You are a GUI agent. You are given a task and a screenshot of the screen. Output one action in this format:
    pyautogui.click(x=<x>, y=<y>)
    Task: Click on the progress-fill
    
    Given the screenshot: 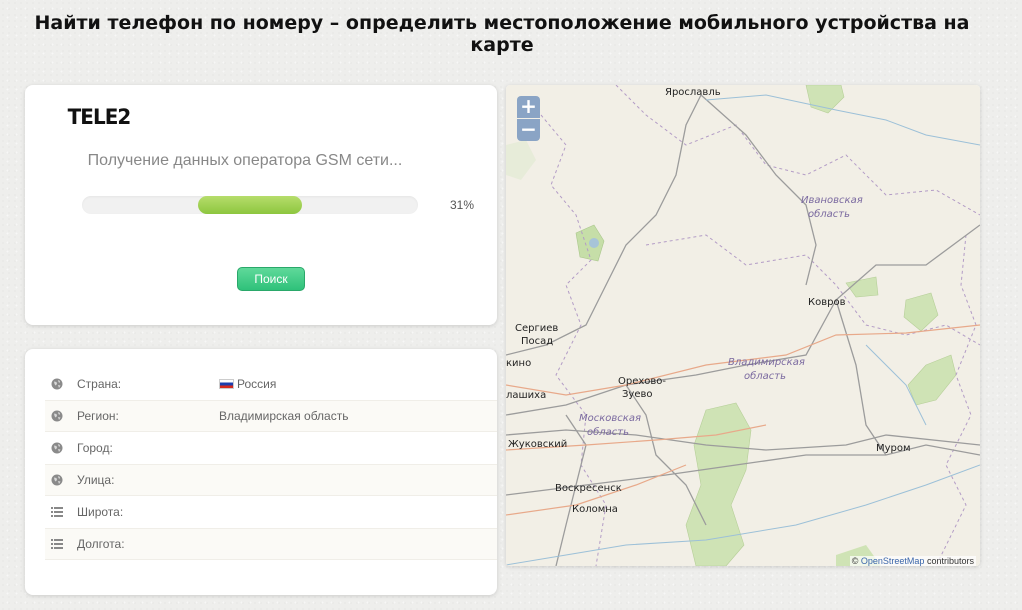 What is the action you would take?
    pyautogui.click(x=250, y=205)
    